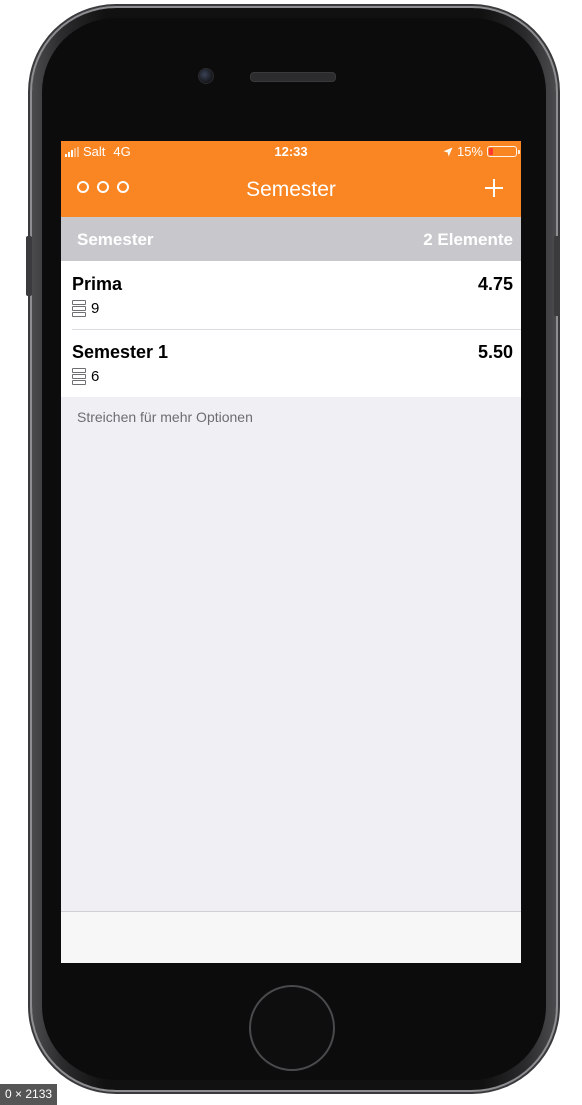 This screenshot has width=582, height=1105. What do you see at coordinates (95, 376) in the screenshot?
I see `subject-count-value: 6` at bounding box center [95, 376].